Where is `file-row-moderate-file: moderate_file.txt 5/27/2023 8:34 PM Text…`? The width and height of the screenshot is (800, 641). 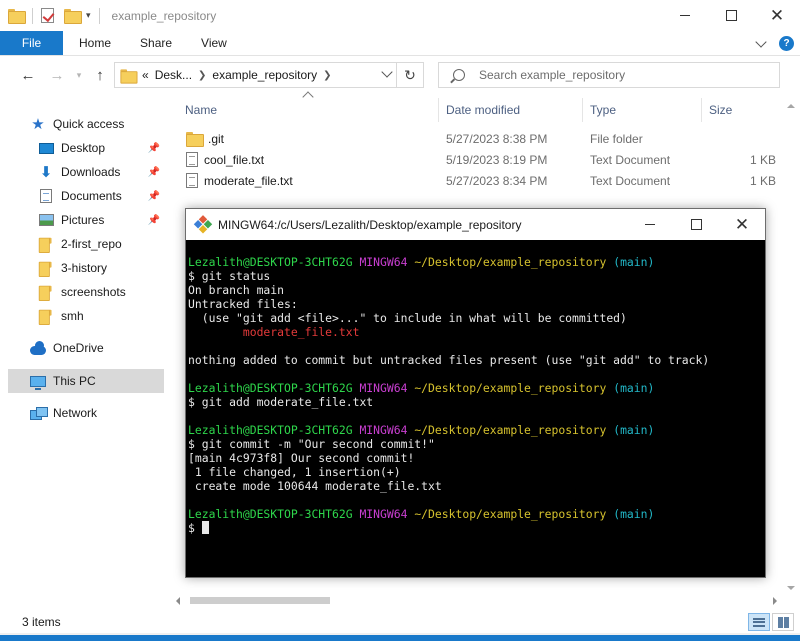
file-row-moderate-file: moderate_file.txt 5/27/2023 8:34 PM Text… is located at coordinates (480, 180).